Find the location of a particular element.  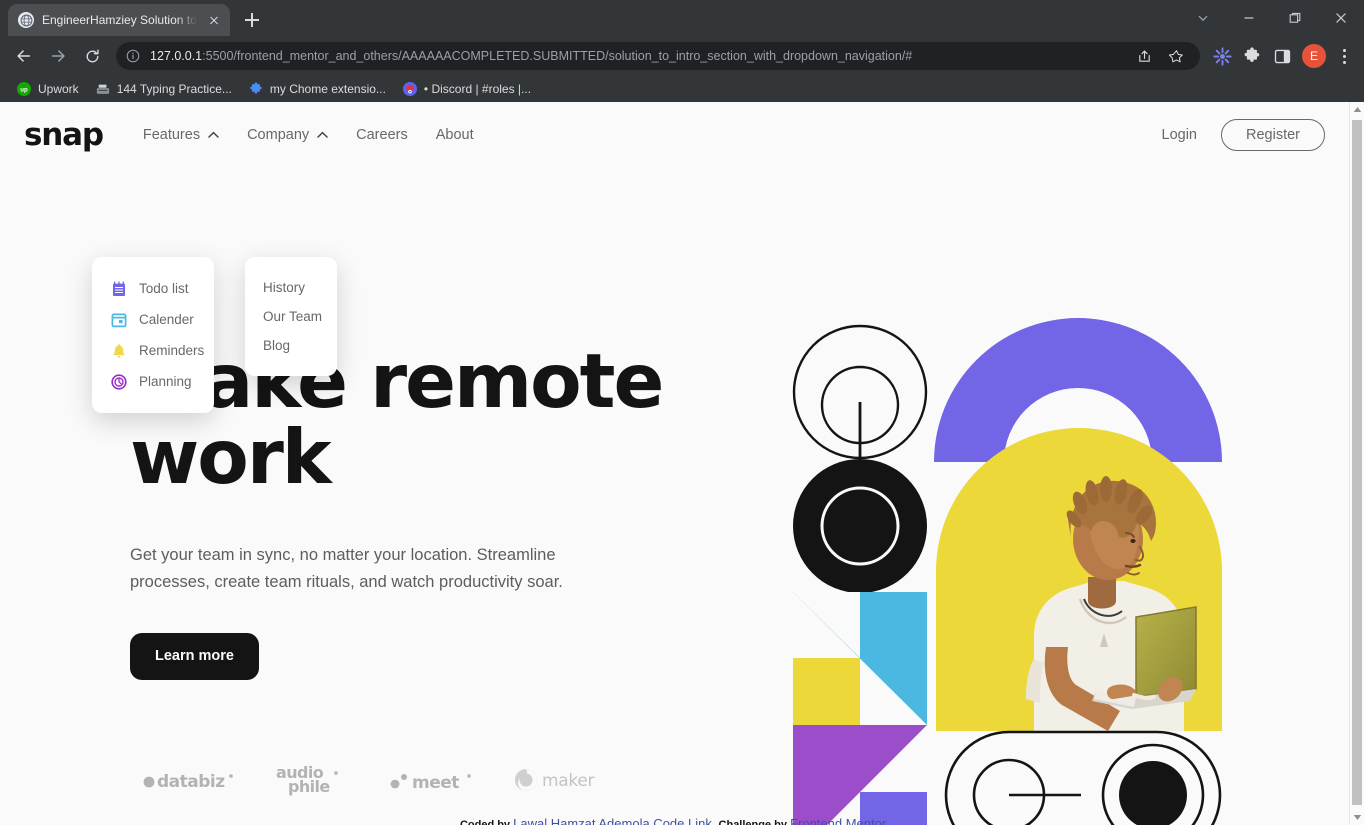

hero-title-line2: work is located at coordinates (231, 457).